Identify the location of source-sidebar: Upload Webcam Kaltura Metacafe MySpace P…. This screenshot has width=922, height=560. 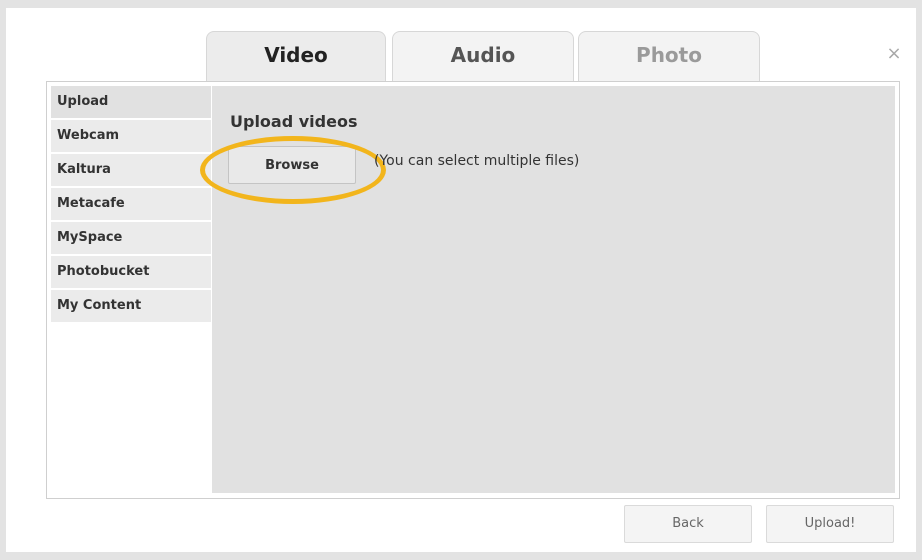
(131, 205).